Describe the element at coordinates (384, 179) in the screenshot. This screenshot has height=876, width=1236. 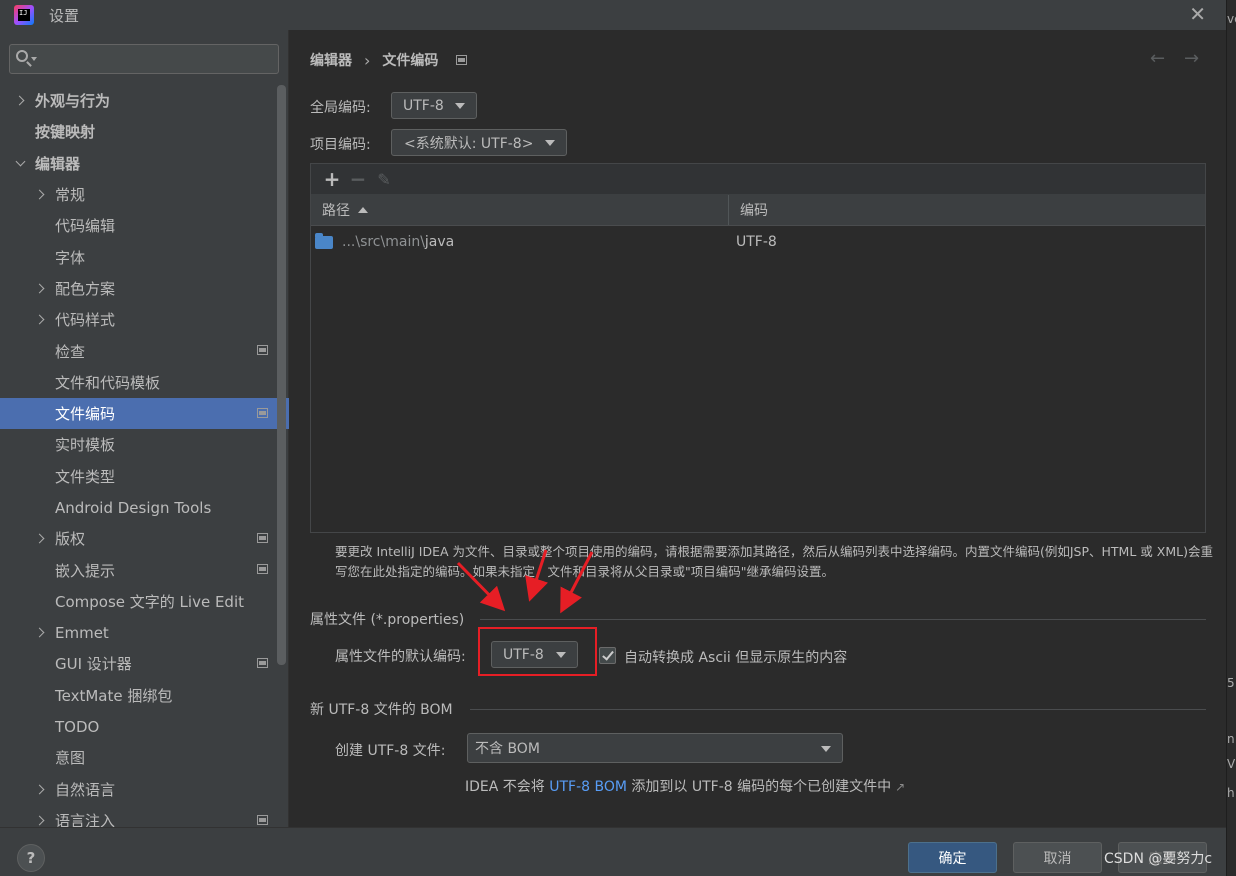
I see `edit-mapping-button: ✎` at that location.